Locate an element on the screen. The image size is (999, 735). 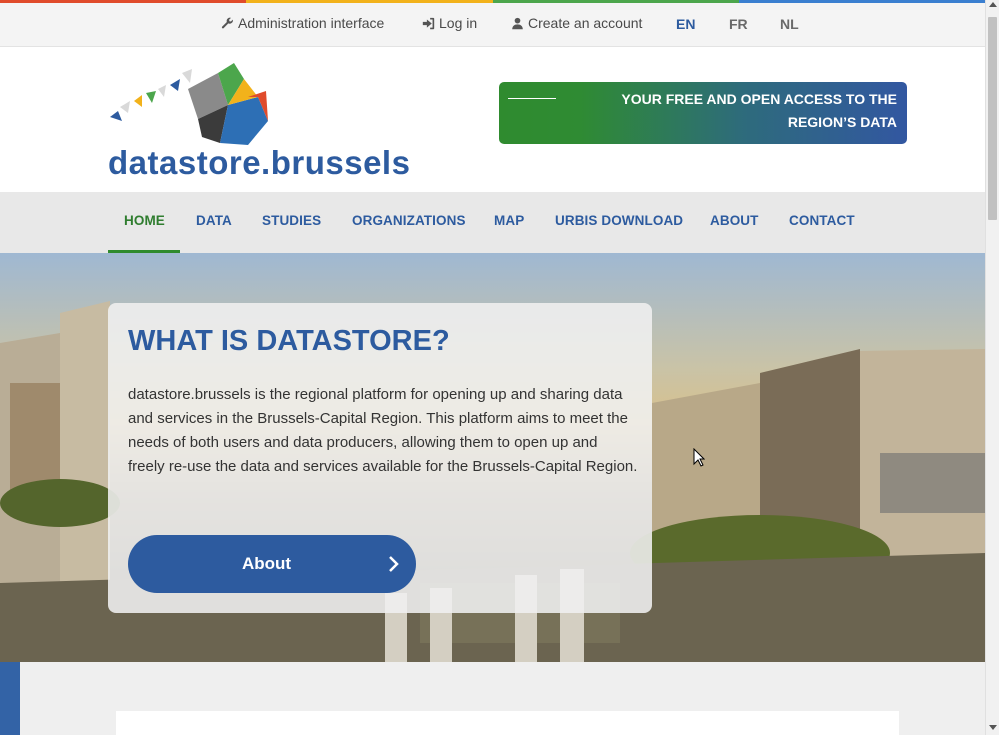
nav-item-data: DATA is located at coordinates (214, 220).